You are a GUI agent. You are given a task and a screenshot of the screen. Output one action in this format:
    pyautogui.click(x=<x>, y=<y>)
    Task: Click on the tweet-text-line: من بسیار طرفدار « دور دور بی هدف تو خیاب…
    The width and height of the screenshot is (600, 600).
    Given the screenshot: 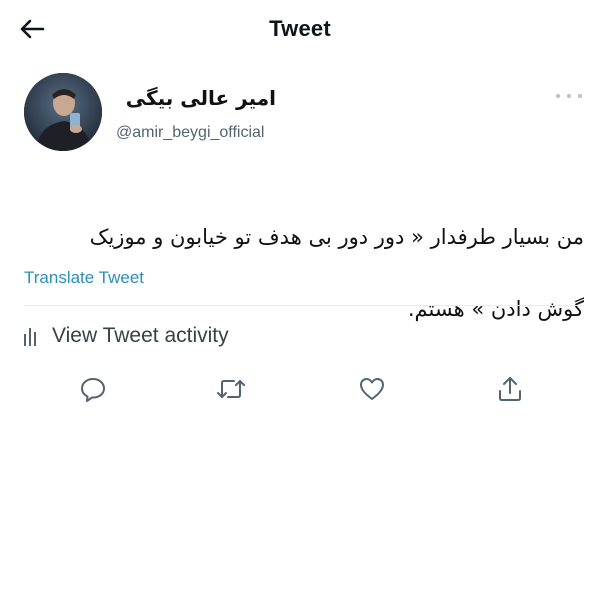 What is the action you would take?
    pyautogui.click(x=336, y=237)
    